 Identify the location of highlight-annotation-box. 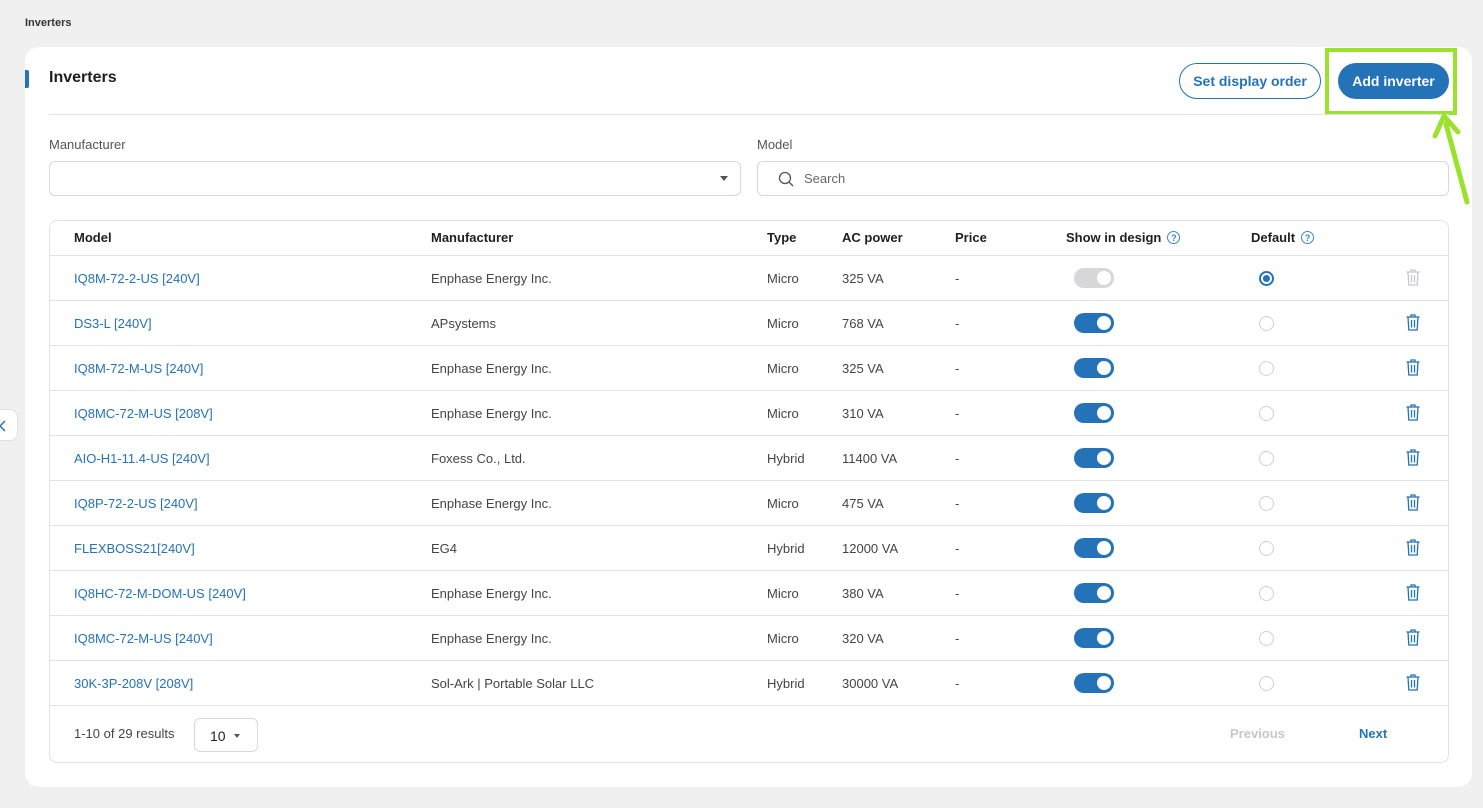
(1391, 81).